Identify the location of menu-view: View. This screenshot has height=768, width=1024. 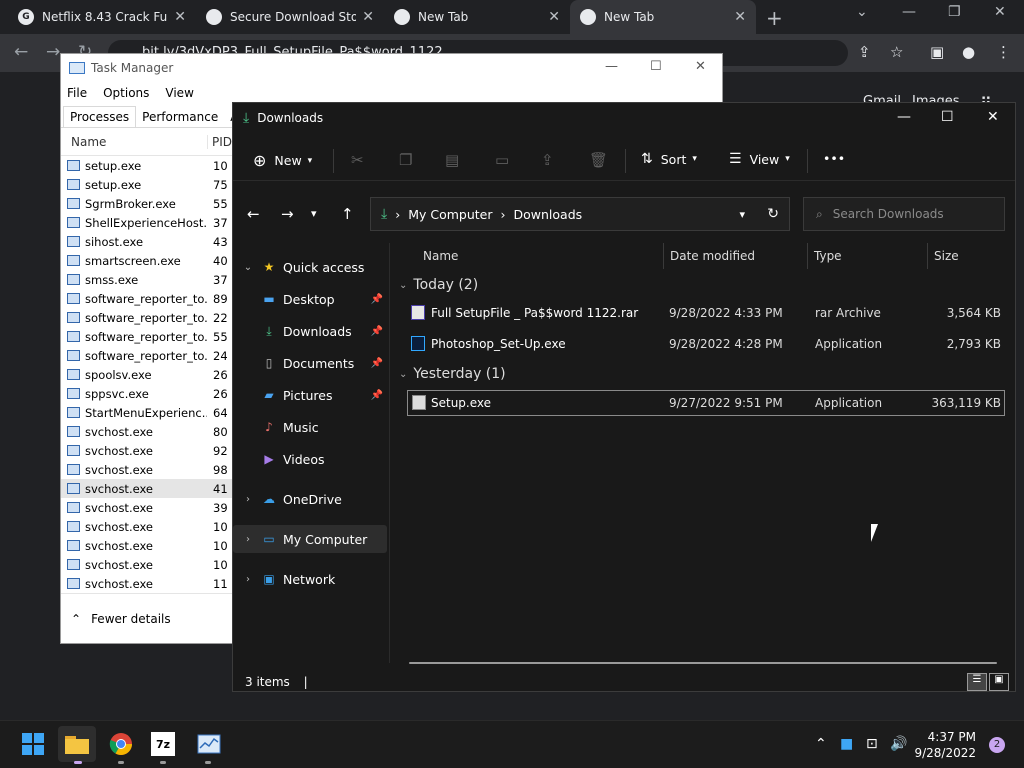
(179, 93).